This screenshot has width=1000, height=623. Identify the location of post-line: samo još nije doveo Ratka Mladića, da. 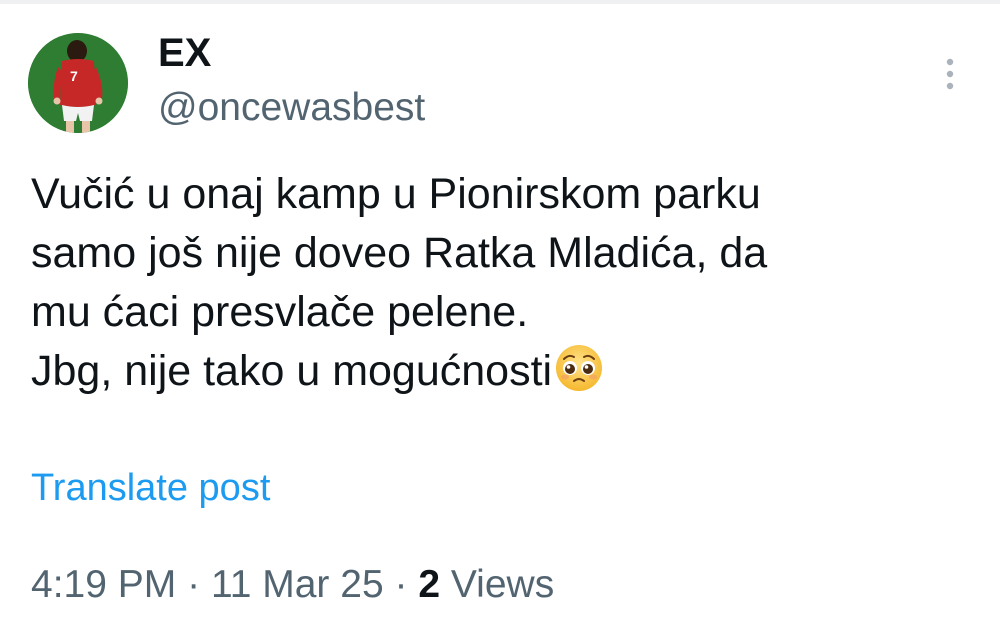
(399, 253).